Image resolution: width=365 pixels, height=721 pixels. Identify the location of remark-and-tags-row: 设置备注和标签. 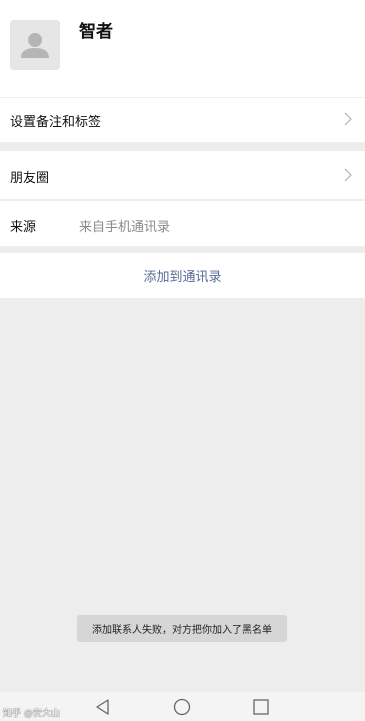
(182, 120).